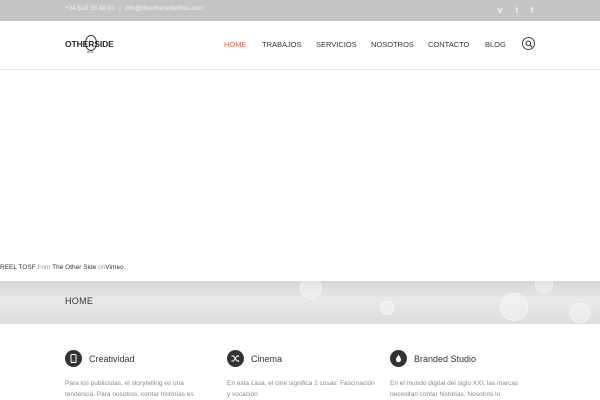 This screenshot has height=400, width=600. What do you see at coordinates (44, 267) in the screenshot?
I see `credit-from-text: from` at bounding box center [44, 267].